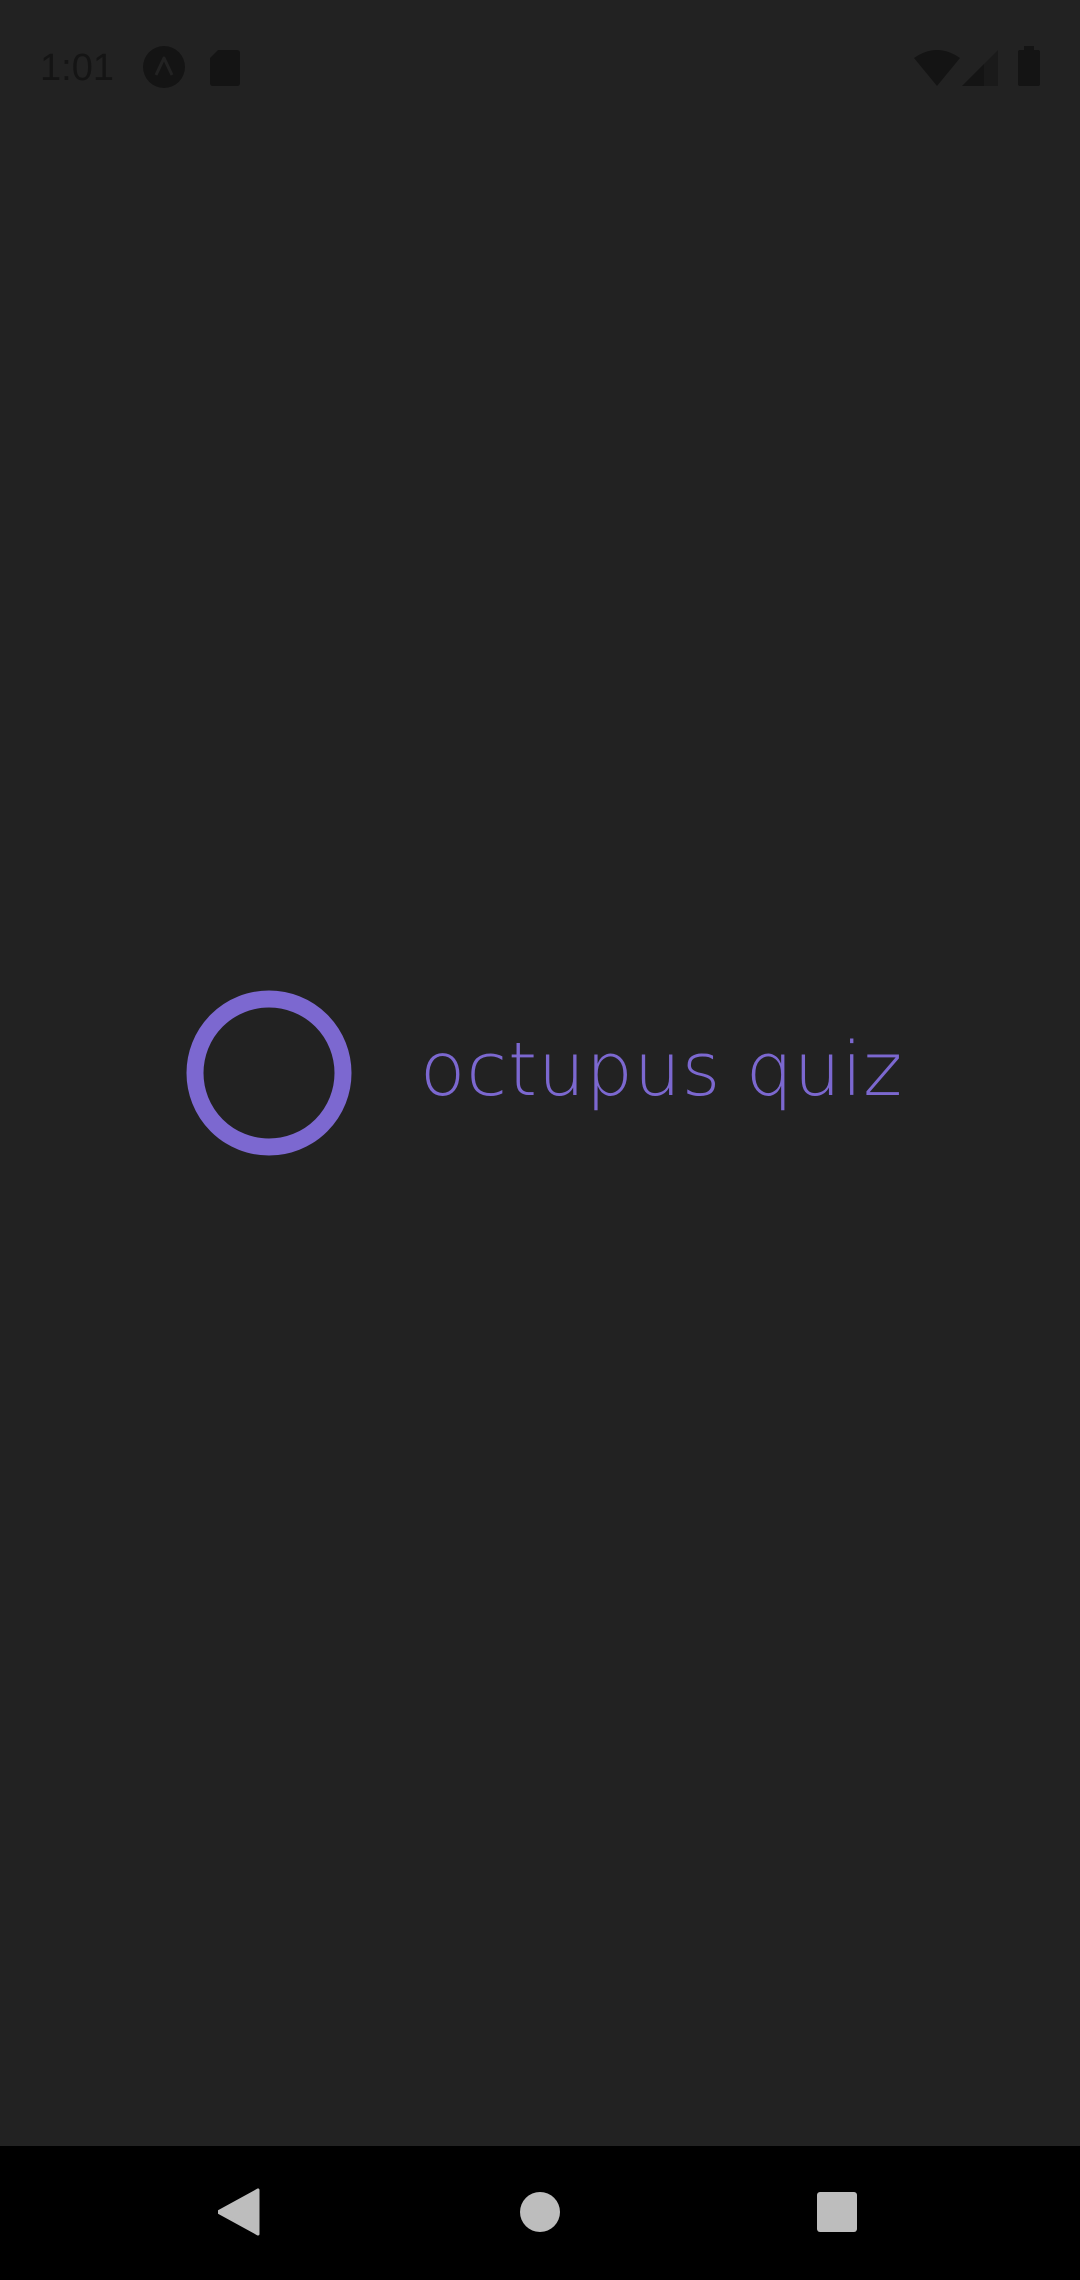  Describe the element at coordinates (239, 2212) in the screenshot. I see `back-icon` at that location.